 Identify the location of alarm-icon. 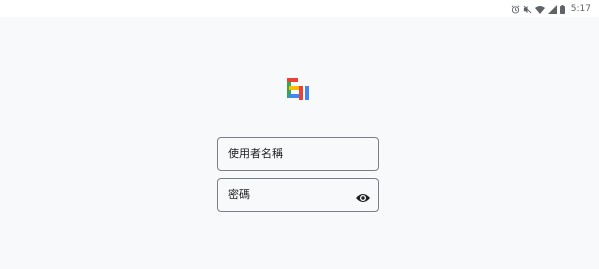
(515, 9).